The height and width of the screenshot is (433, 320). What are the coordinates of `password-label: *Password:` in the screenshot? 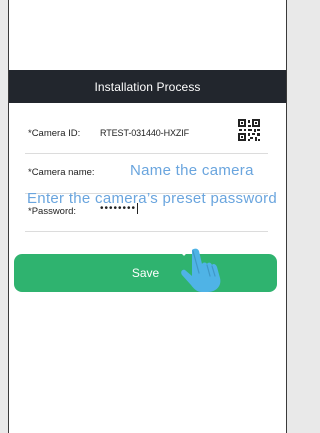 It's located at (52, 211).